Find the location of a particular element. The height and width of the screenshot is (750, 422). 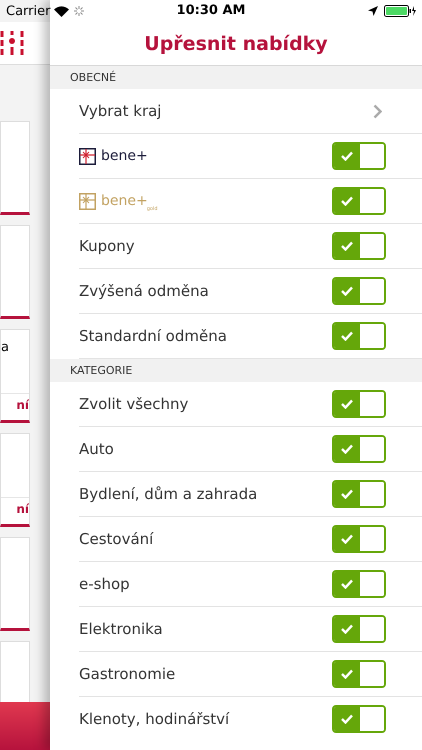

panel-title: Upřesnit nabídky is located at coordinates (236, 43).